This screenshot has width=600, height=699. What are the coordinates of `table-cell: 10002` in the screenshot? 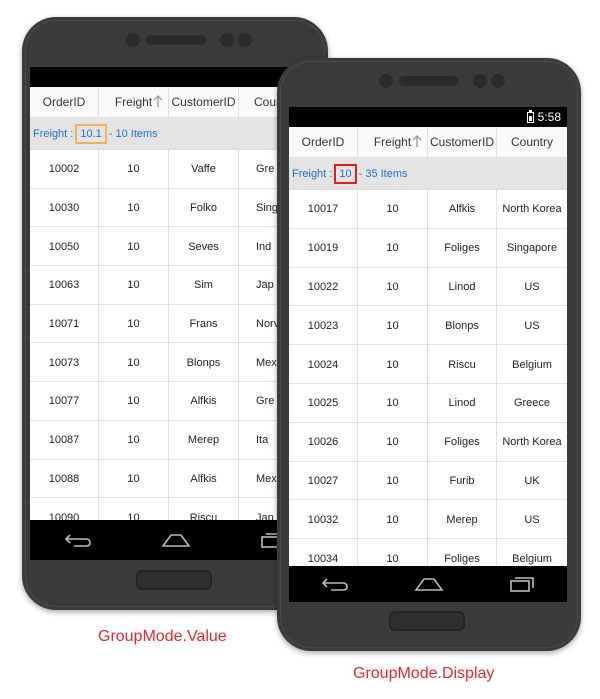 It's located at (64, 169).